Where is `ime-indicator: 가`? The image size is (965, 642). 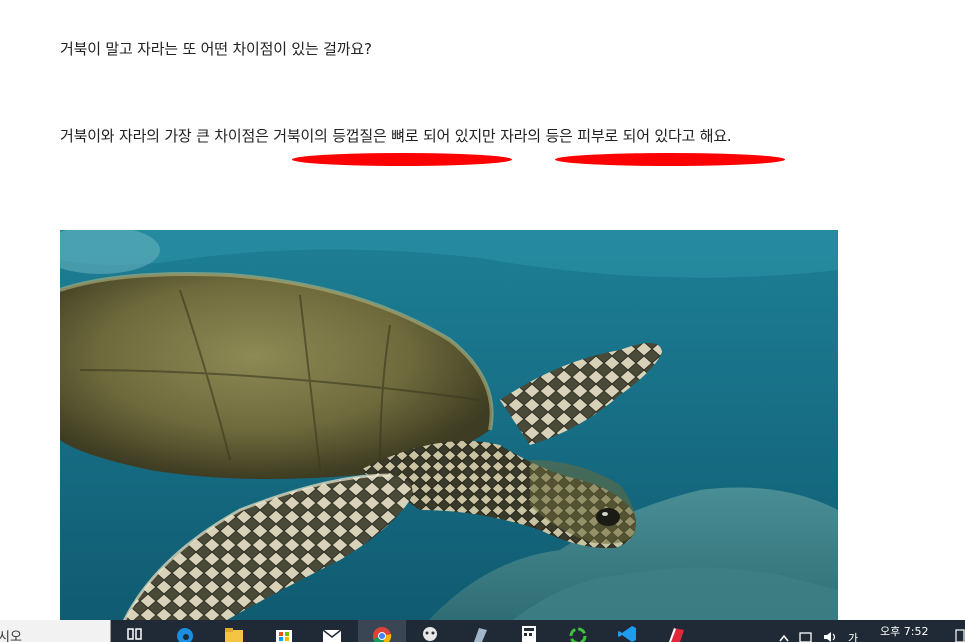 ime-indicator: 가 is located at coordinates (853, 636).